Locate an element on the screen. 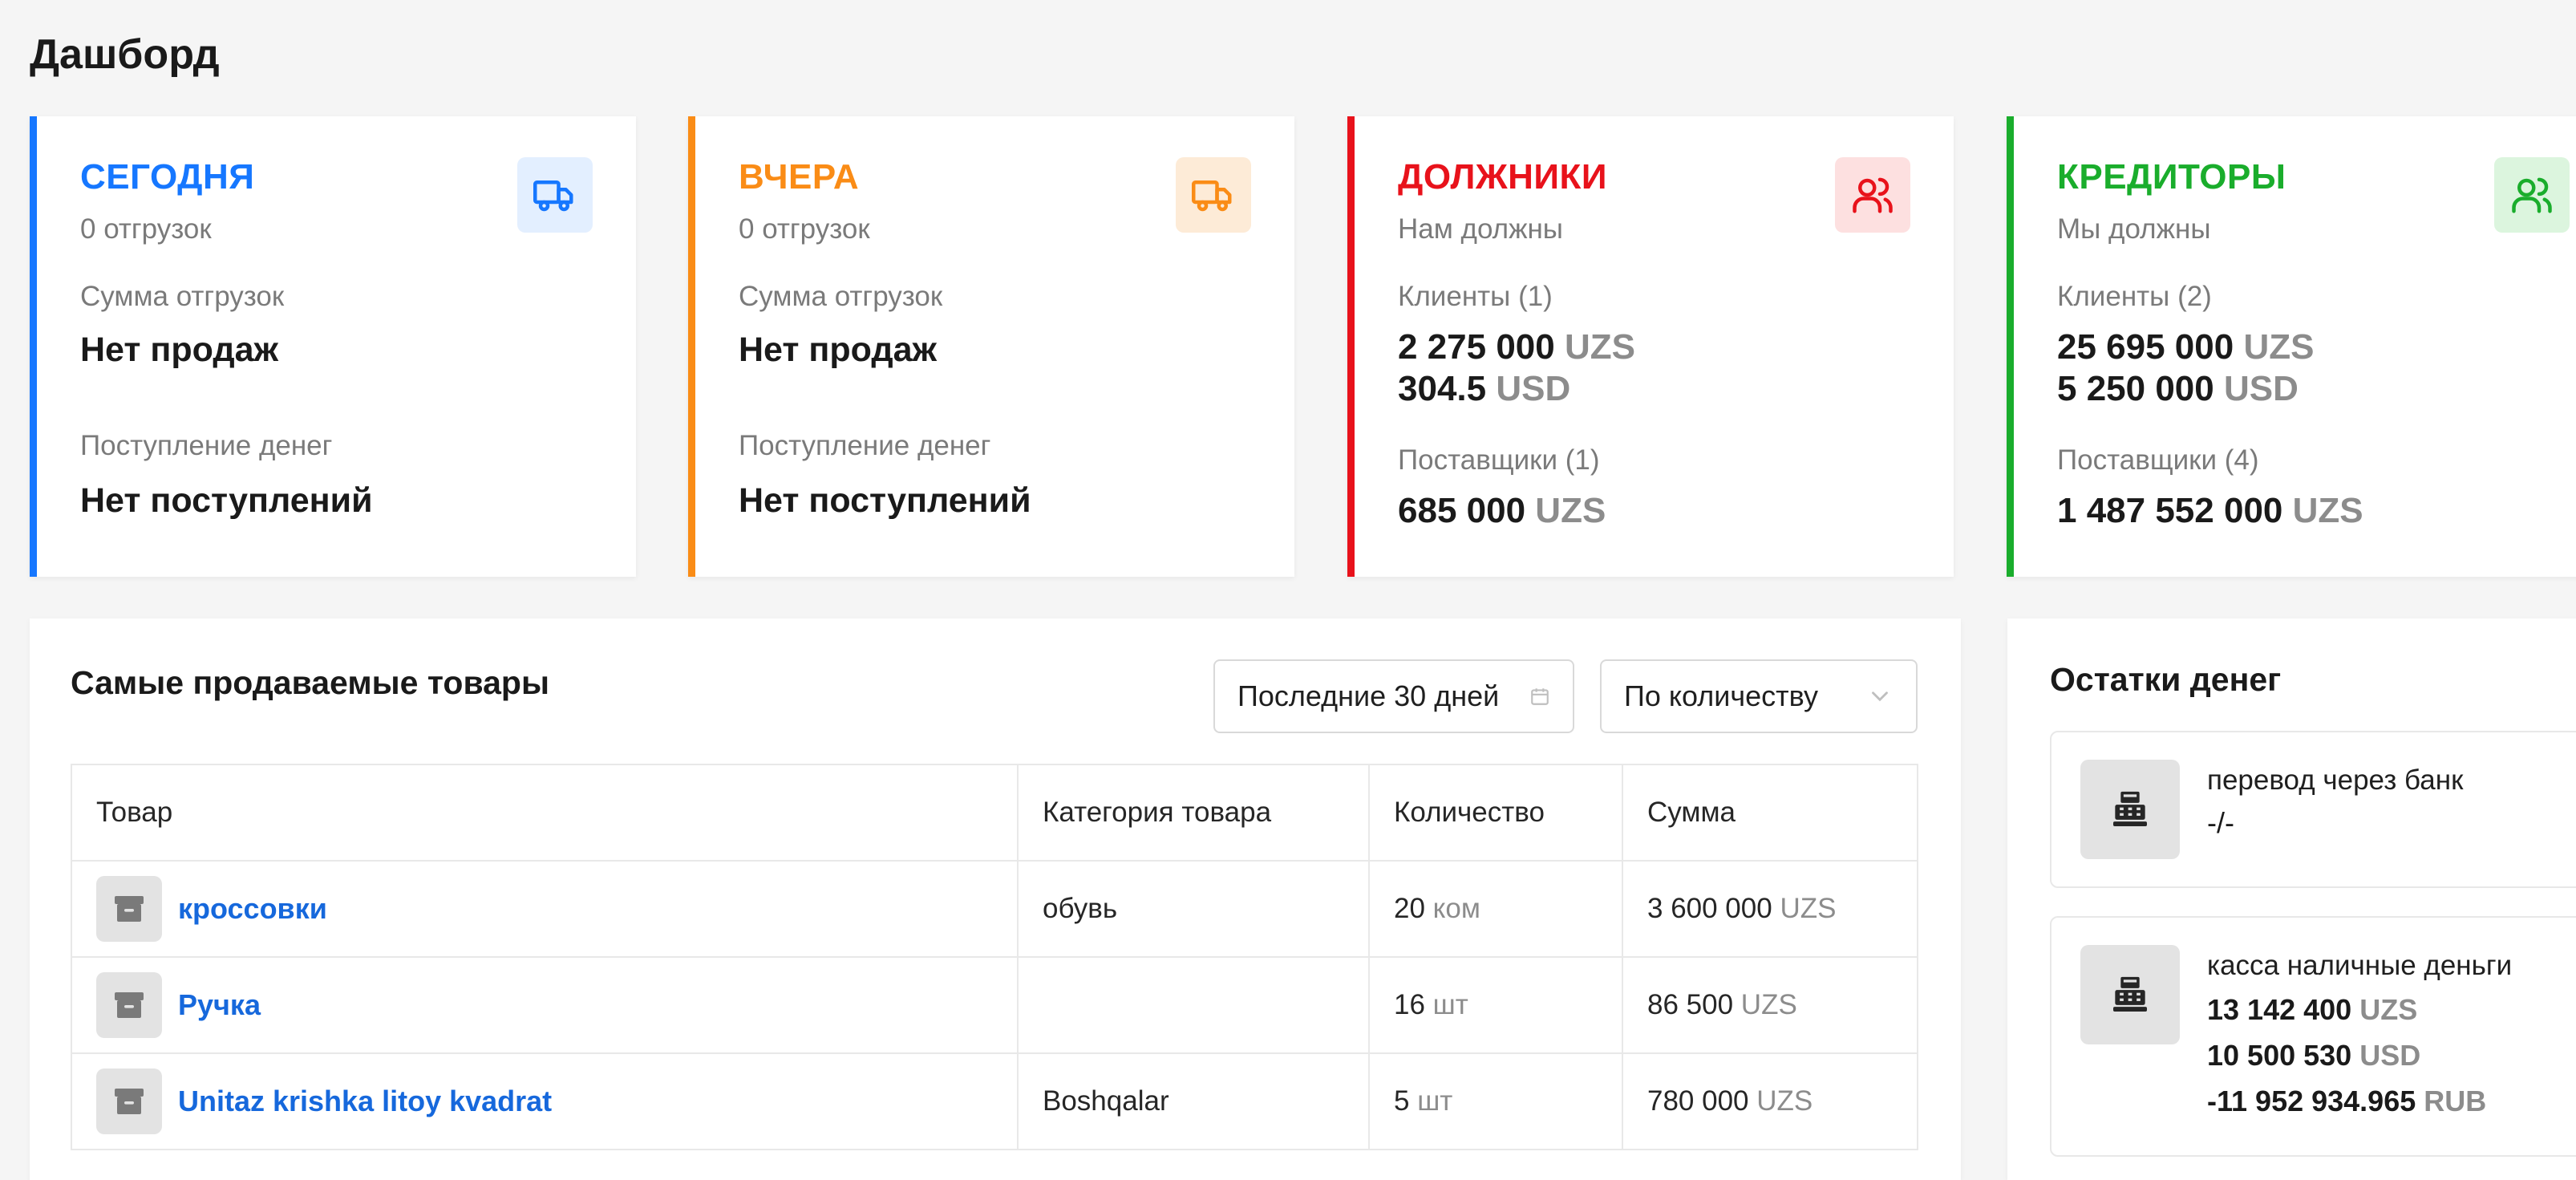 The width and height of the screenshot is (2576, 1180). table-row: кроссовки обувь 20 ком 3 600 000 UZS is located at coordinates (994, 909).